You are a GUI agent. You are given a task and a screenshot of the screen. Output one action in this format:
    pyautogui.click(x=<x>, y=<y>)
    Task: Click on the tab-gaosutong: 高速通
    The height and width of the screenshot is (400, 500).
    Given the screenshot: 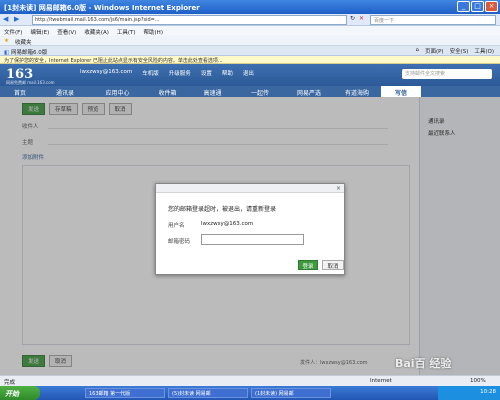 What is the action you would take?
    pyautogui.click(x=212, y=91)
    